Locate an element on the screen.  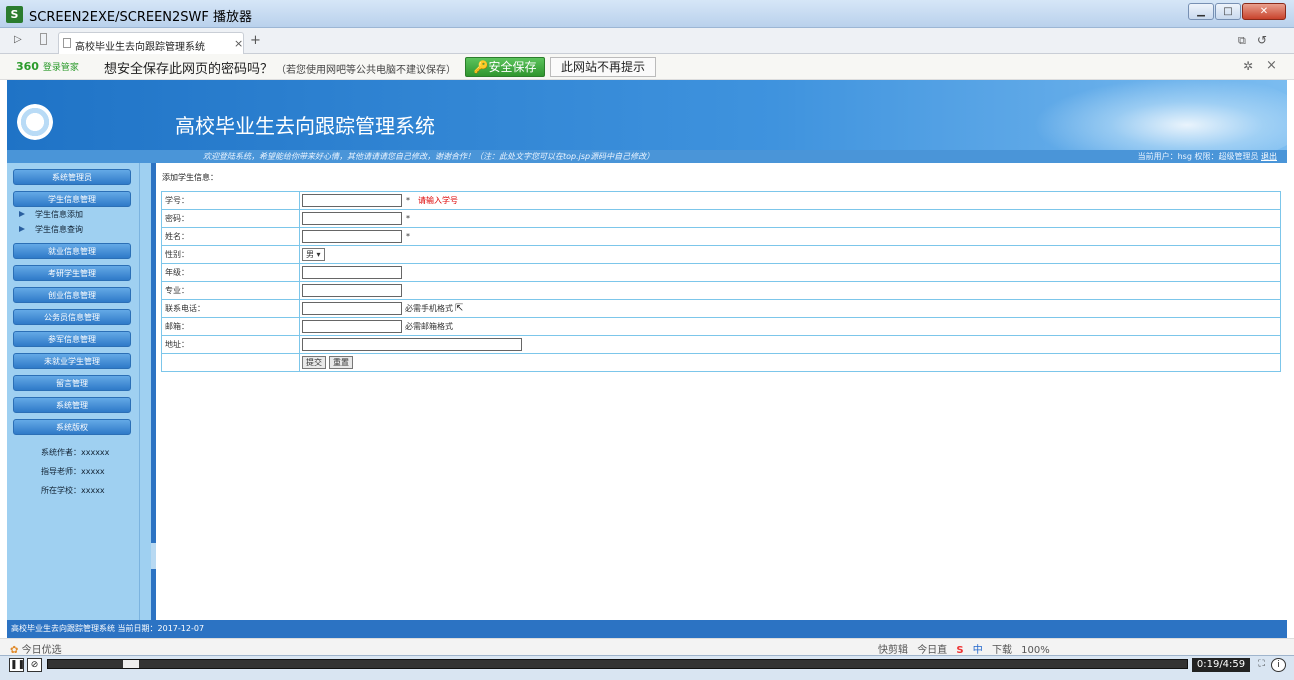
email-input is located at coordinates (352, 326).